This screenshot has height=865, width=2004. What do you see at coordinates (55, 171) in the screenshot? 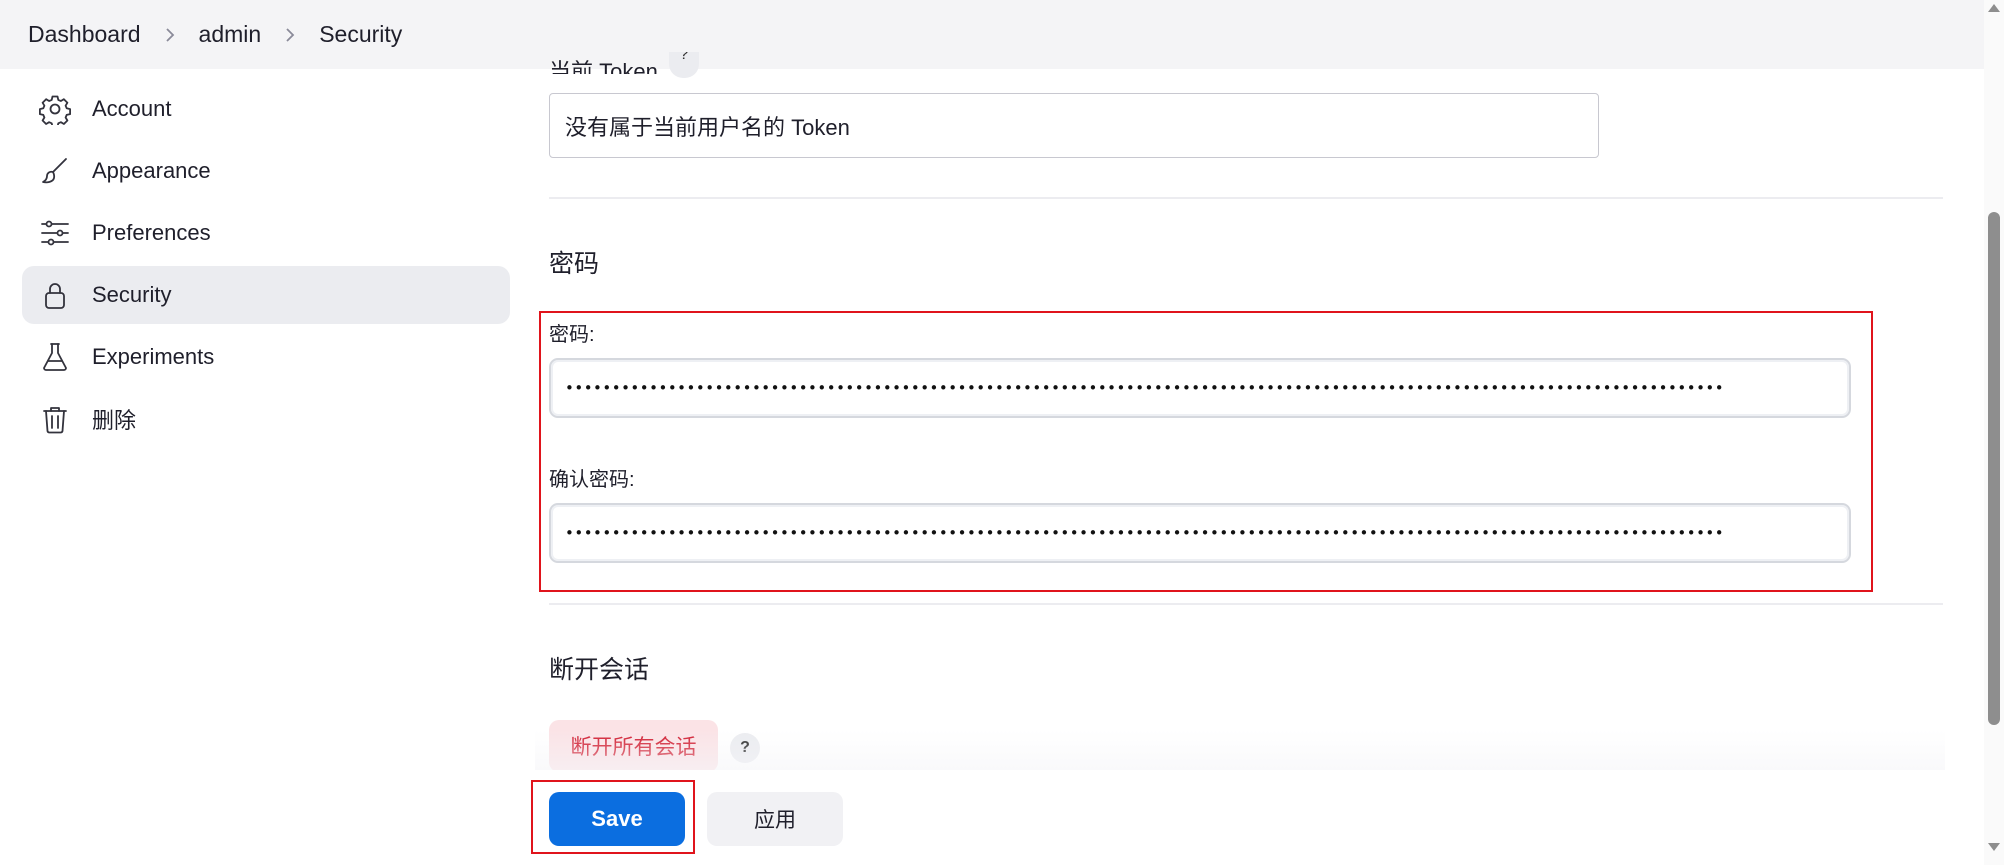
I see `paintbrush-icon` at bounding box center [55, 171].